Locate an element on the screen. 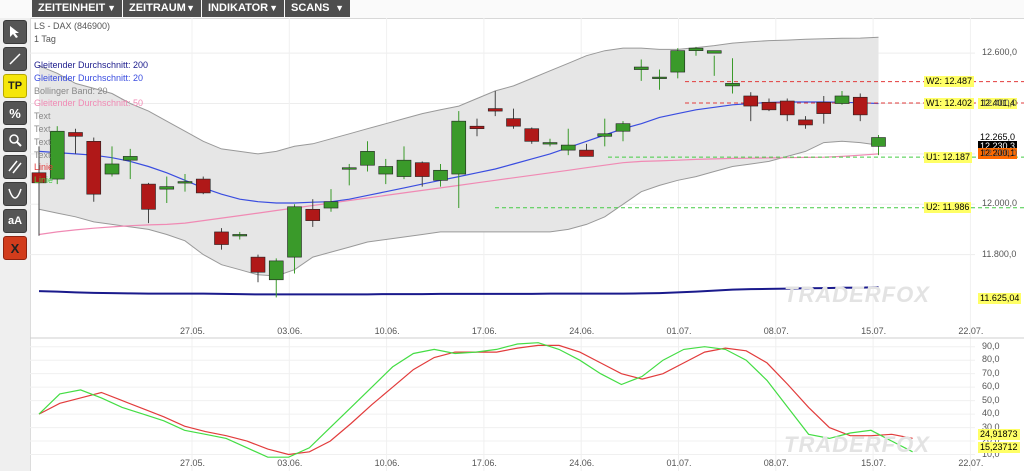 This screenshot has height=471, width=1024. price-tick: 12.400,0 is located at coordinates (1000, 102).